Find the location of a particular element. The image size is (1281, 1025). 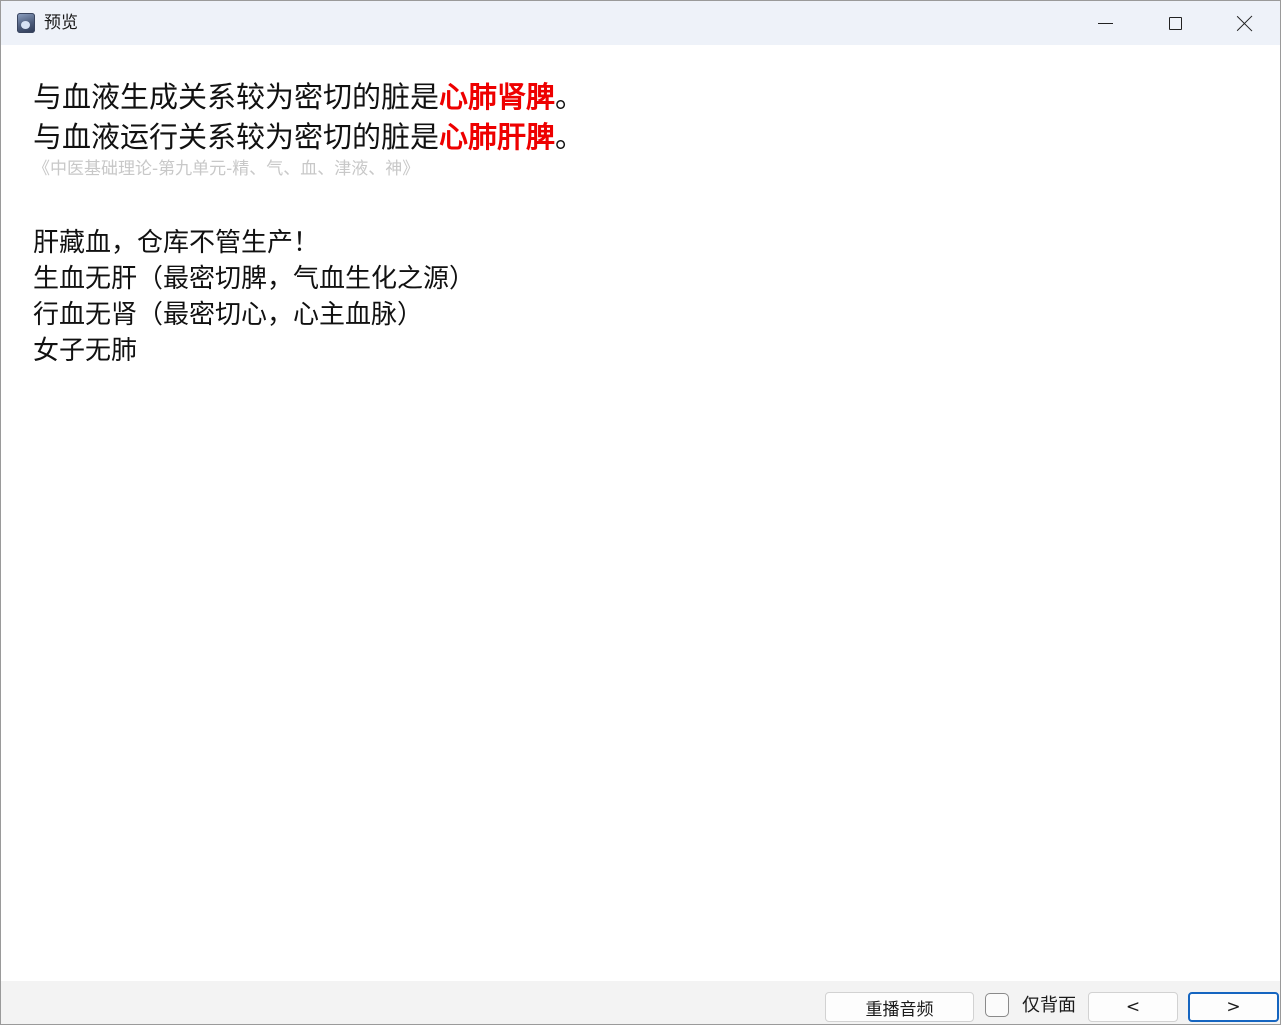

minimize-icon is located at coordinates (1105, 23).